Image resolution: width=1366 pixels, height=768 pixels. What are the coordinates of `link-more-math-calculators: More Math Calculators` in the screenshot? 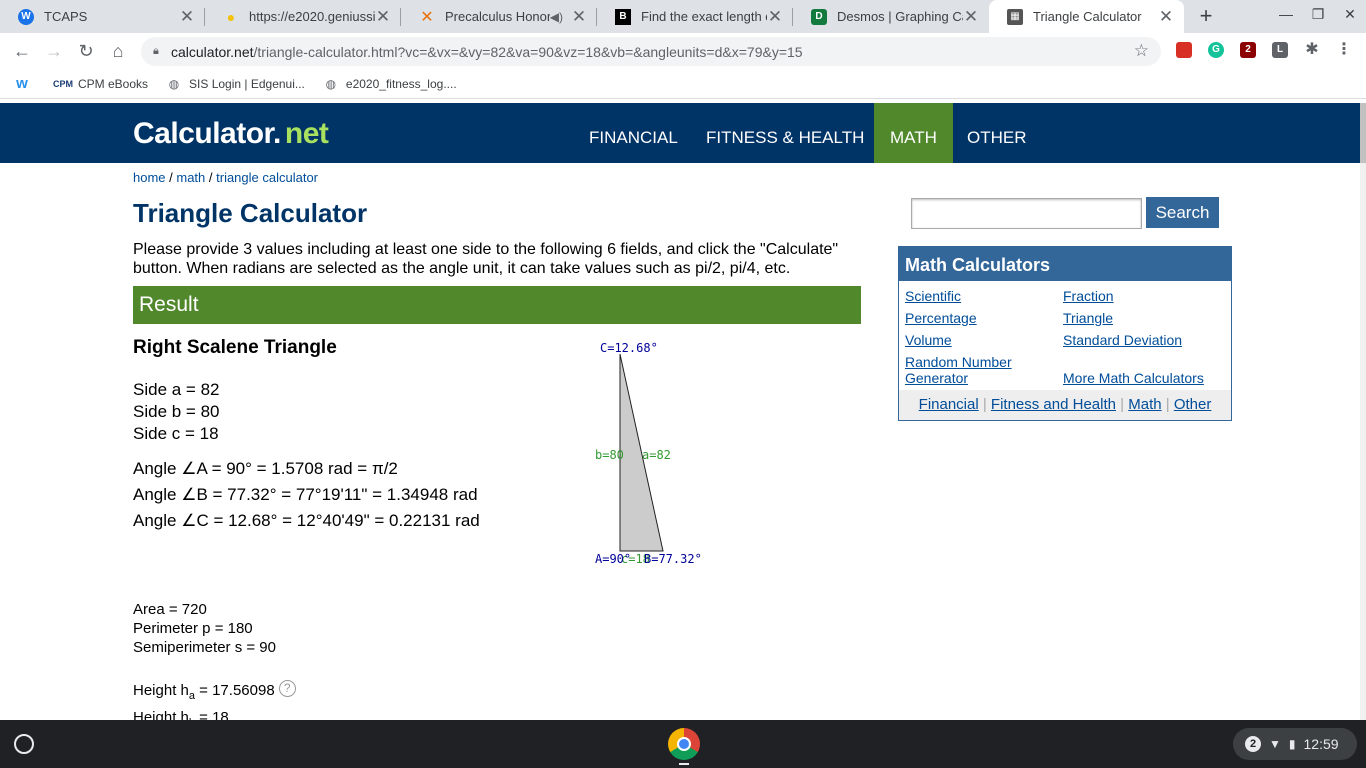 It's located at (1133, 378).